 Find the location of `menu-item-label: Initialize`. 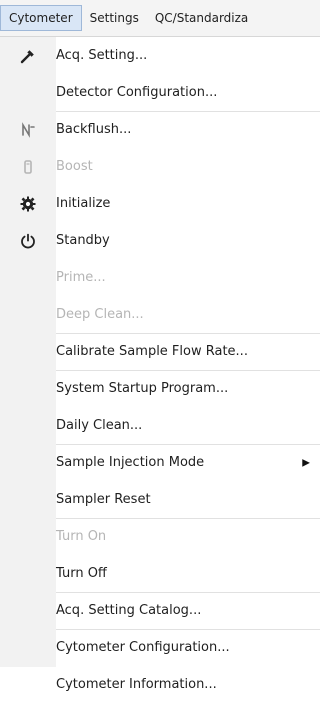

menu-item-label: Initialize is located at coordinates (83, 203).